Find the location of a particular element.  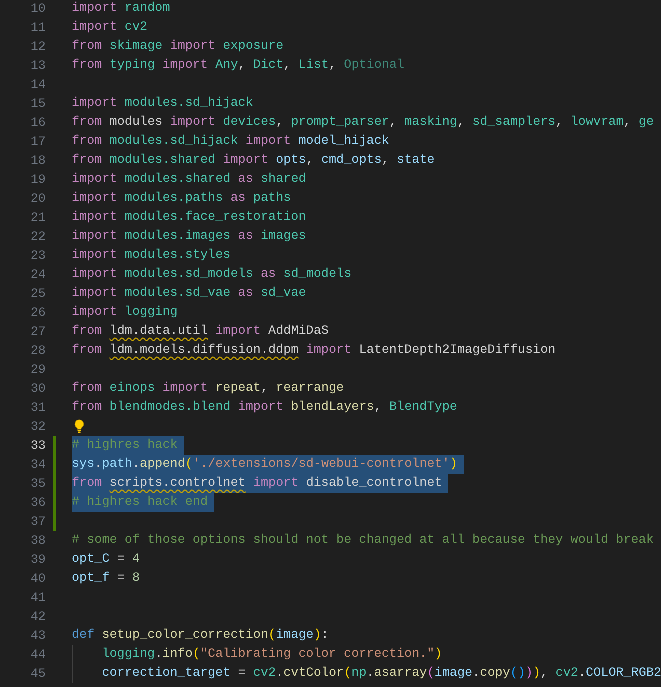

line-number: 25 is located at coordinates (38, 293).